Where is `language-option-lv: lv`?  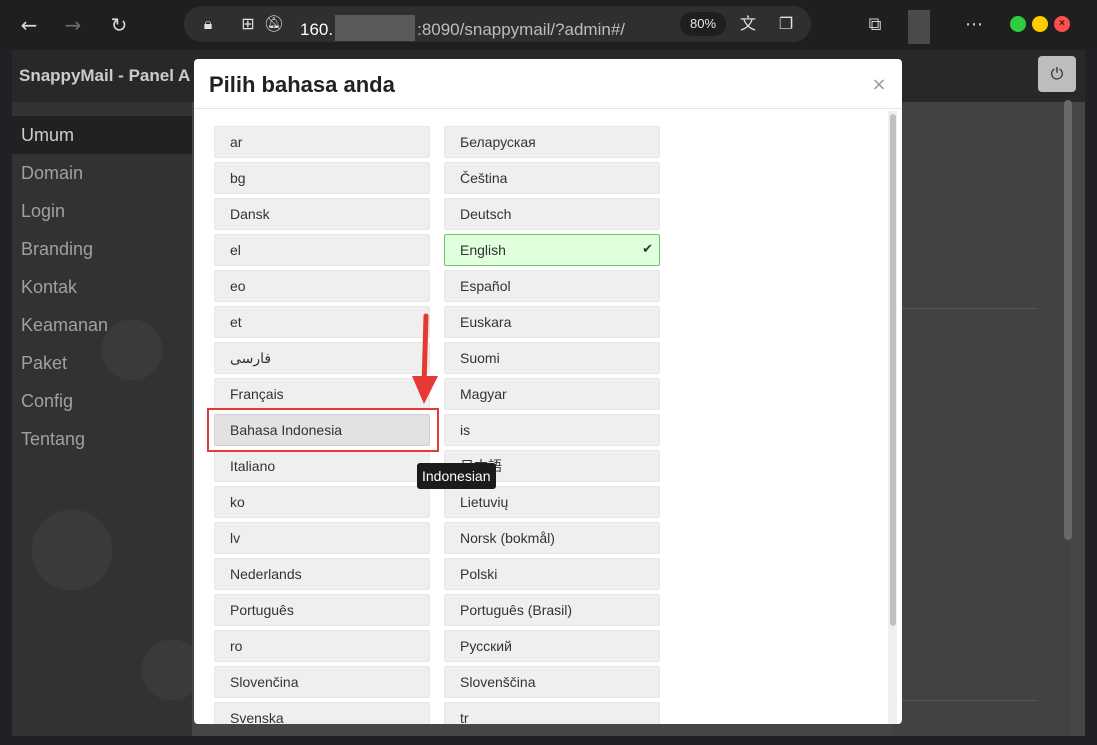 language-option-lv: lv is located at coordinates (322, 538).